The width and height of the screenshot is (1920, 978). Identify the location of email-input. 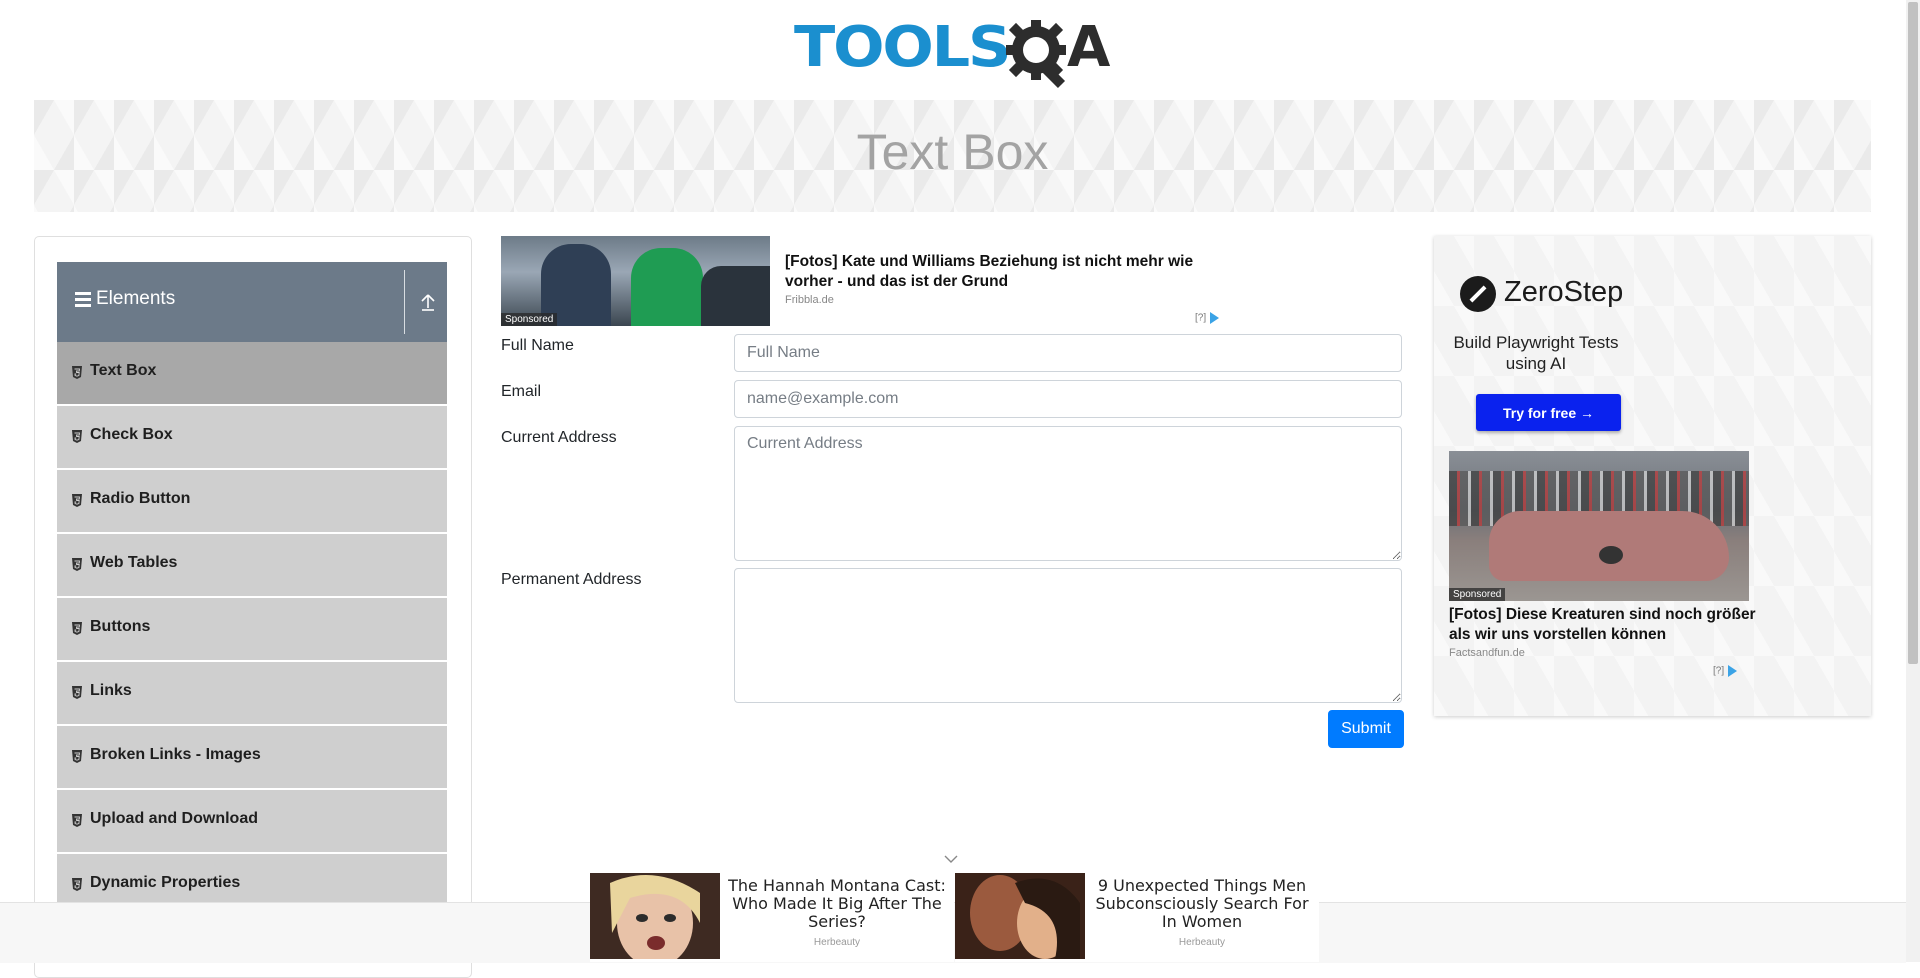
(1068, 399).